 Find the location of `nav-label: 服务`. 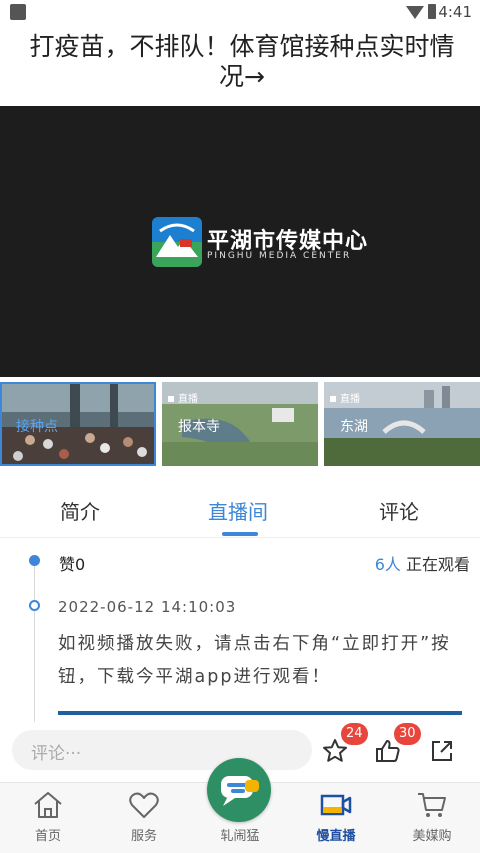

nav-label: 服务 is located at coordinates (143, 836).